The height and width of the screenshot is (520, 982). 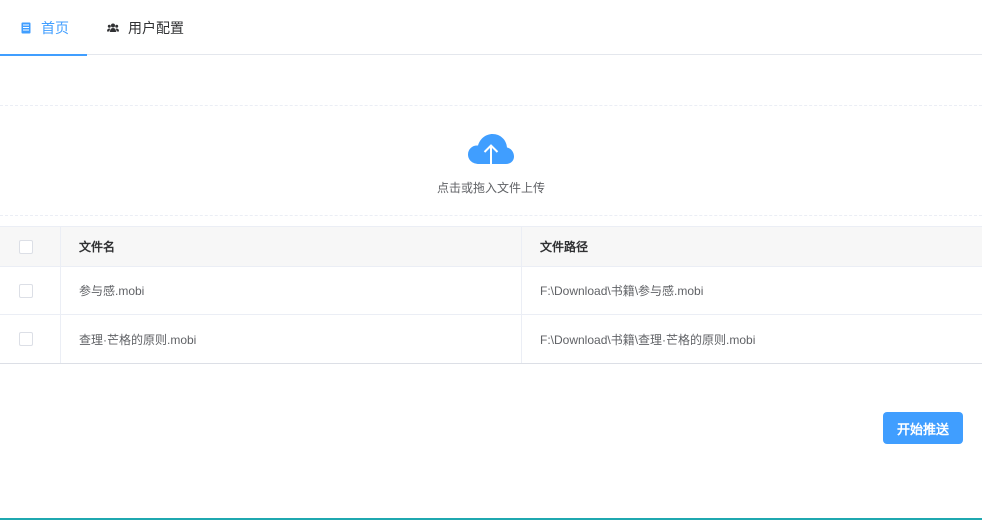 I want to click on table-row: 参与感.mobi F:\Download\书籍\参与感.mobi, so click(x=491, y=291).